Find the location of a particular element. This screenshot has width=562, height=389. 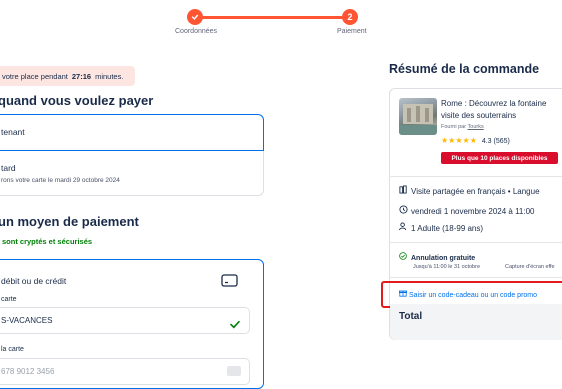

total-bar: Total is located at coordinates (476, 322).